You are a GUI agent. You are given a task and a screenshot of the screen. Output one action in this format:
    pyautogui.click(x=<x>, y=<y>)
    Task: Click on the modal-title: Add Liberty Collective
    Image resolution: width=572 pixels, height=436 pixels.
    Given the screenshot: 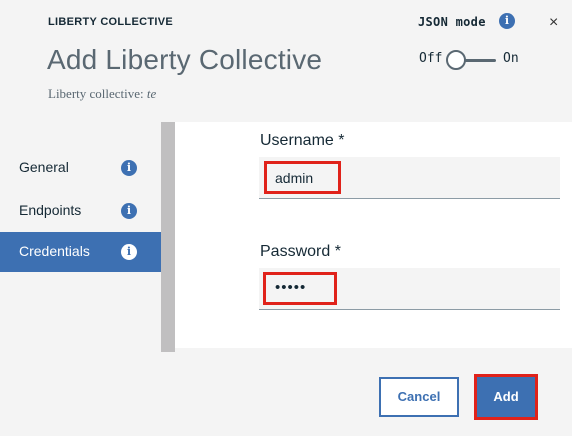 What is the action you would take?
    pyautogui.click(x=185, y=59)
    